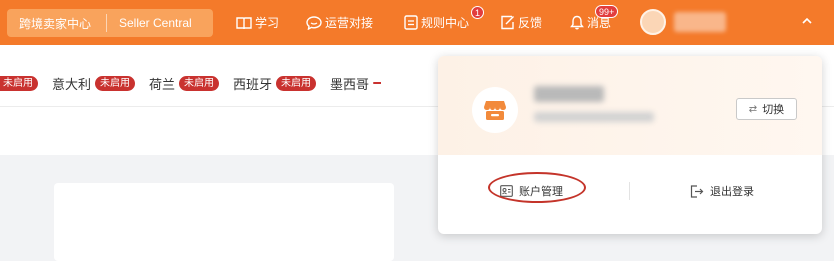 The image size is (834, 261). Describe the element at coordinates (244, 22) in the screenshot. I see `book-icon` at that location.